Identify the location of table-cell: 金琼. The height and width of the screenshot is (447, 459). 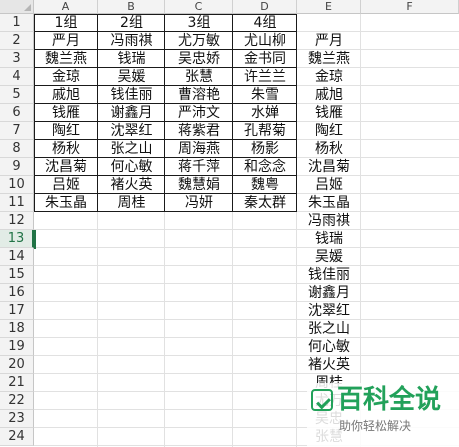
(66, 77).